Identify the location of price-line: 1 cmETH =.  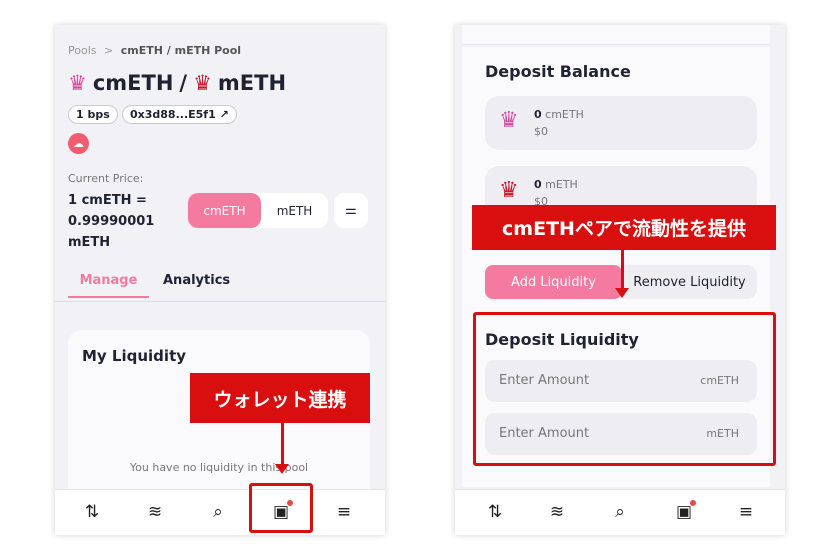
(107, 200).